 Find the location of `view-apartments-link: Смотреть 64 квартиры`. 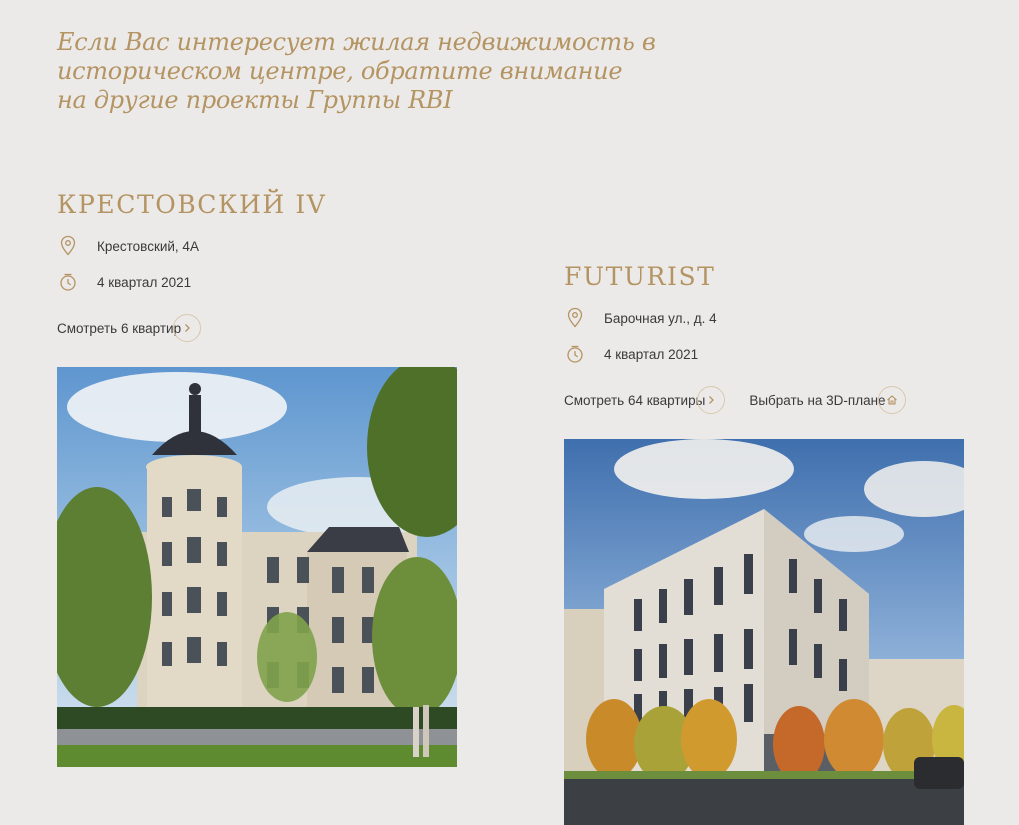

view-apartments-link: Смотреть 64 квартиры is located at coordinates (645, 400).